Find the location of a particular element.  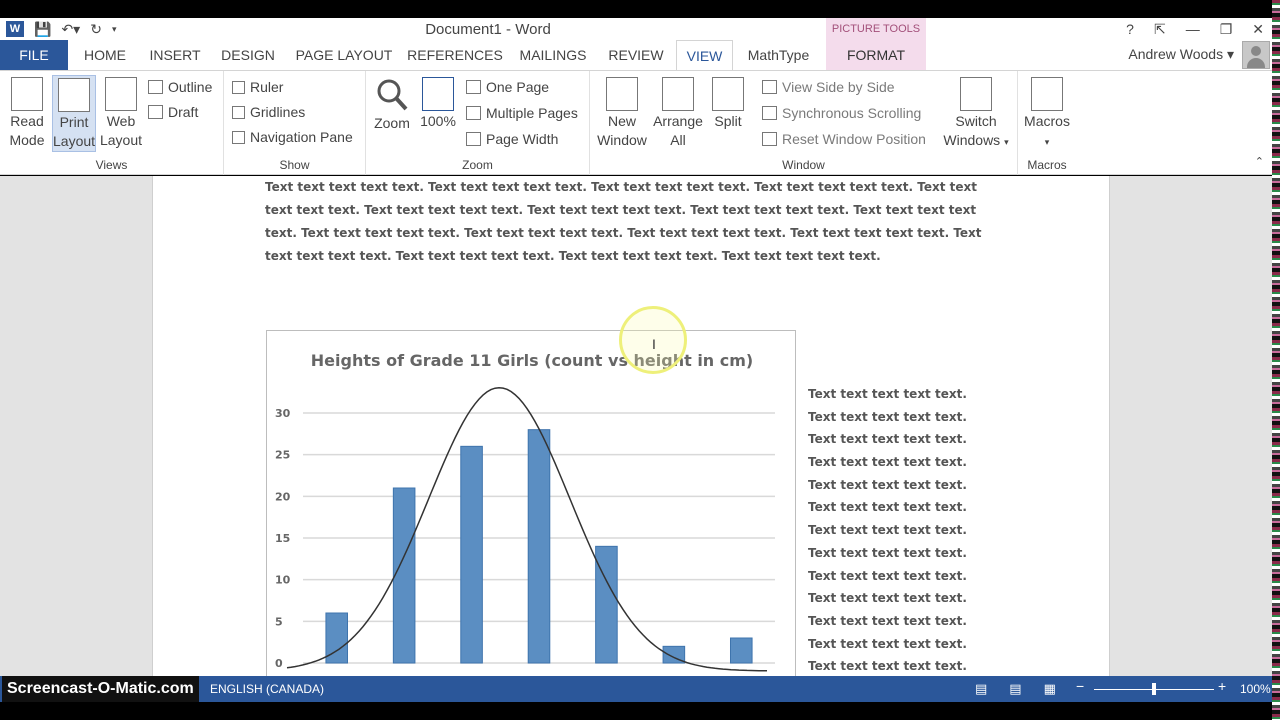

gridlines-check-icon is located at coordinates (238, 112).